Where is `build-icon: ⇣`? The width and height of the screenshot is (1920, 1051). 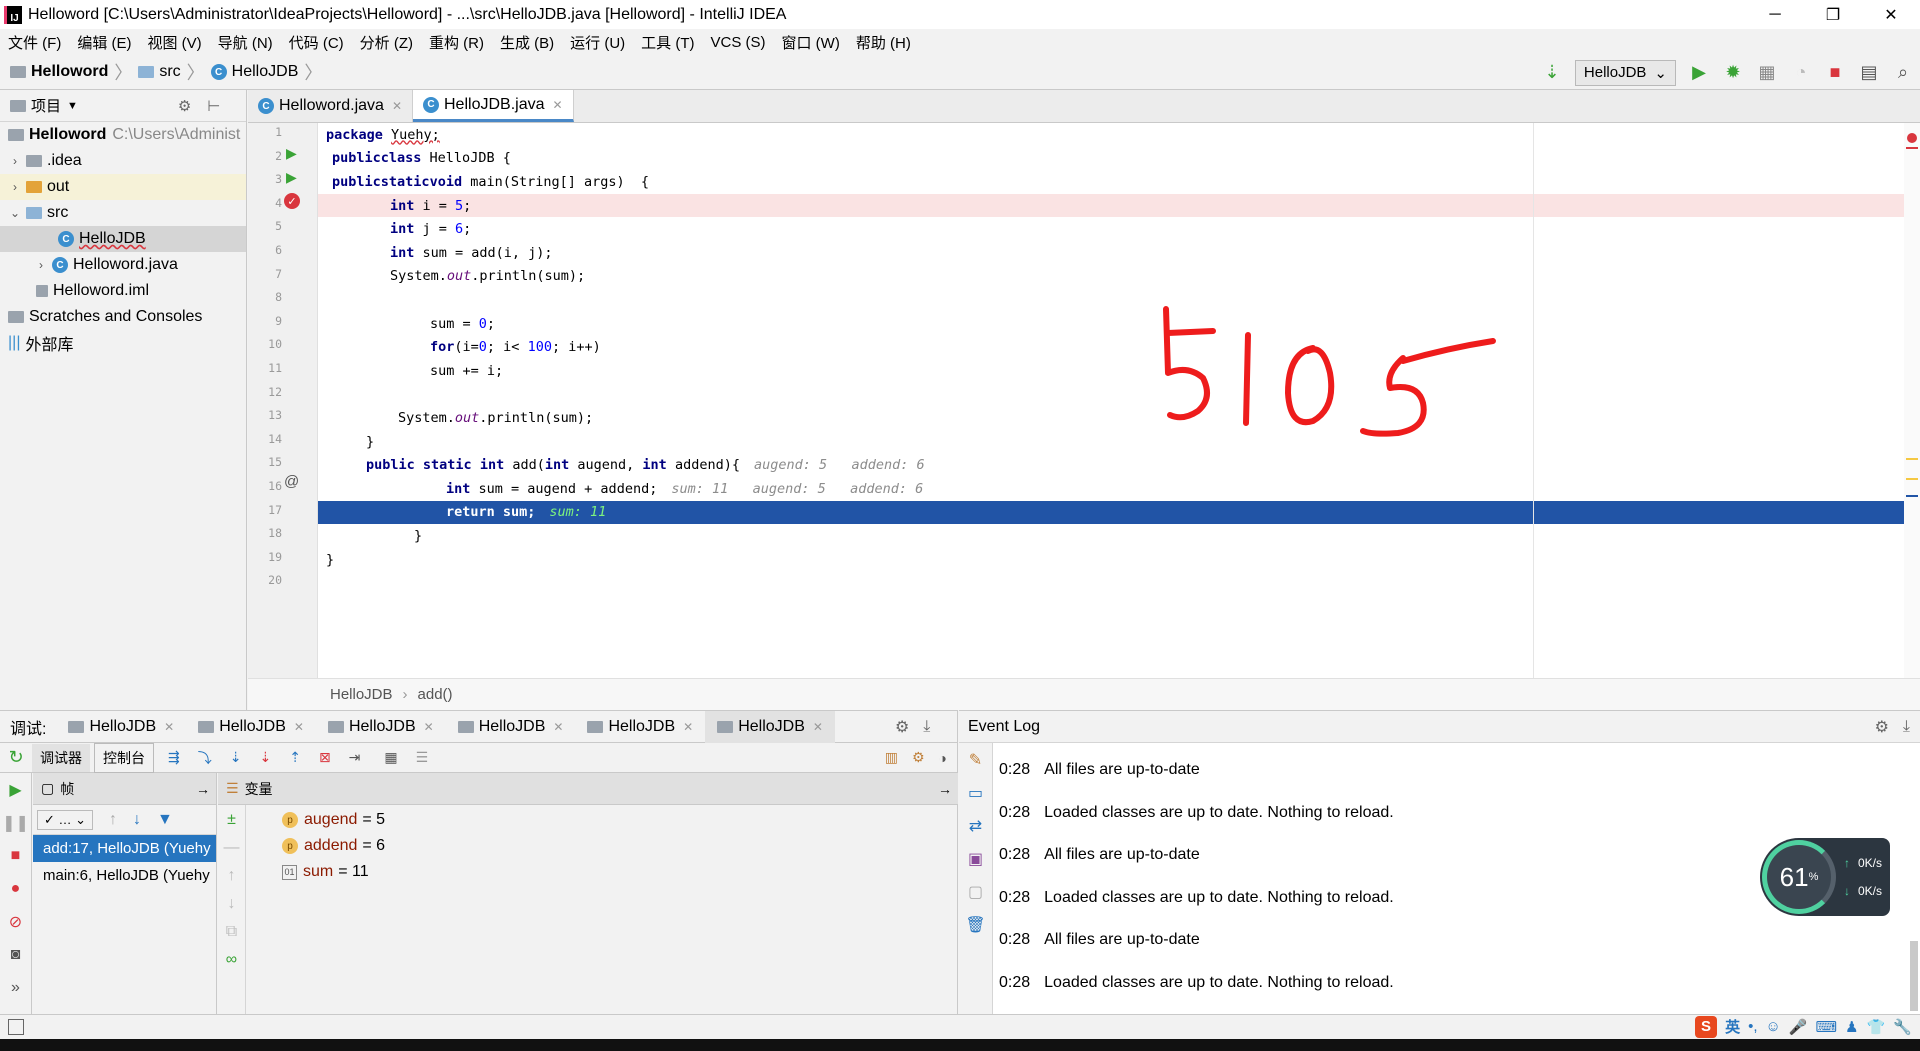 build-icon: ⇣ is located at coordinates (1552, 72).